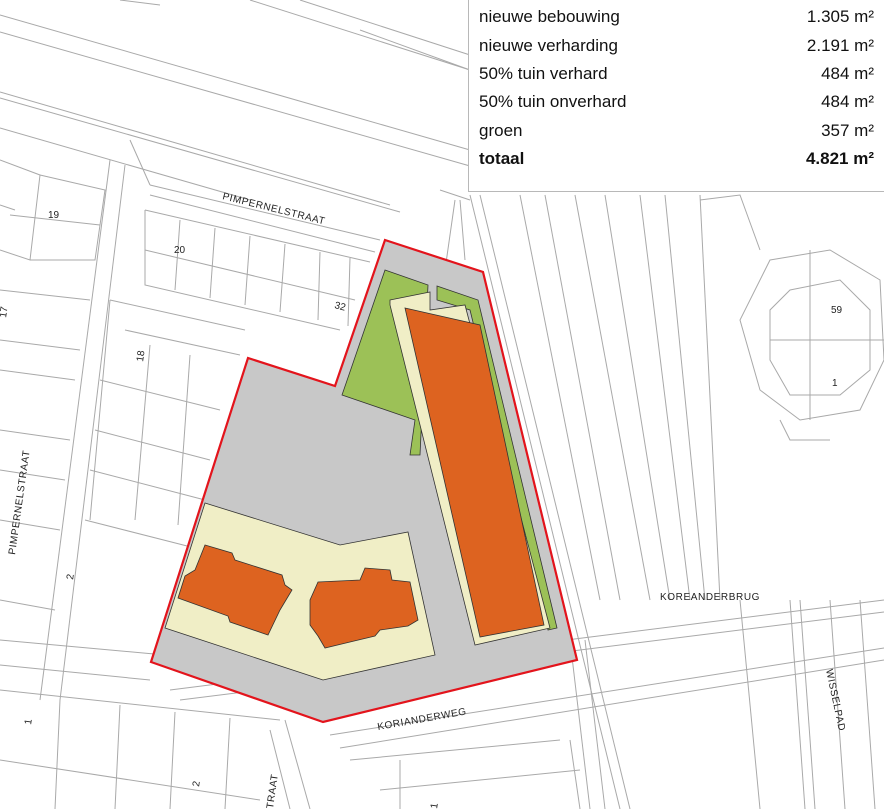 The height and width of the screenshot is (809, 884). I want to click on legend-value: 357 m², so click(847, 130).